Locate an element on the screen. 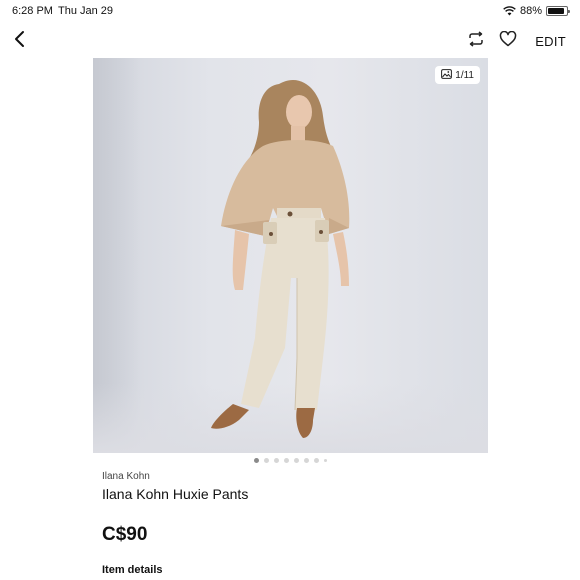  like-button is located at coordinates (508, 41).